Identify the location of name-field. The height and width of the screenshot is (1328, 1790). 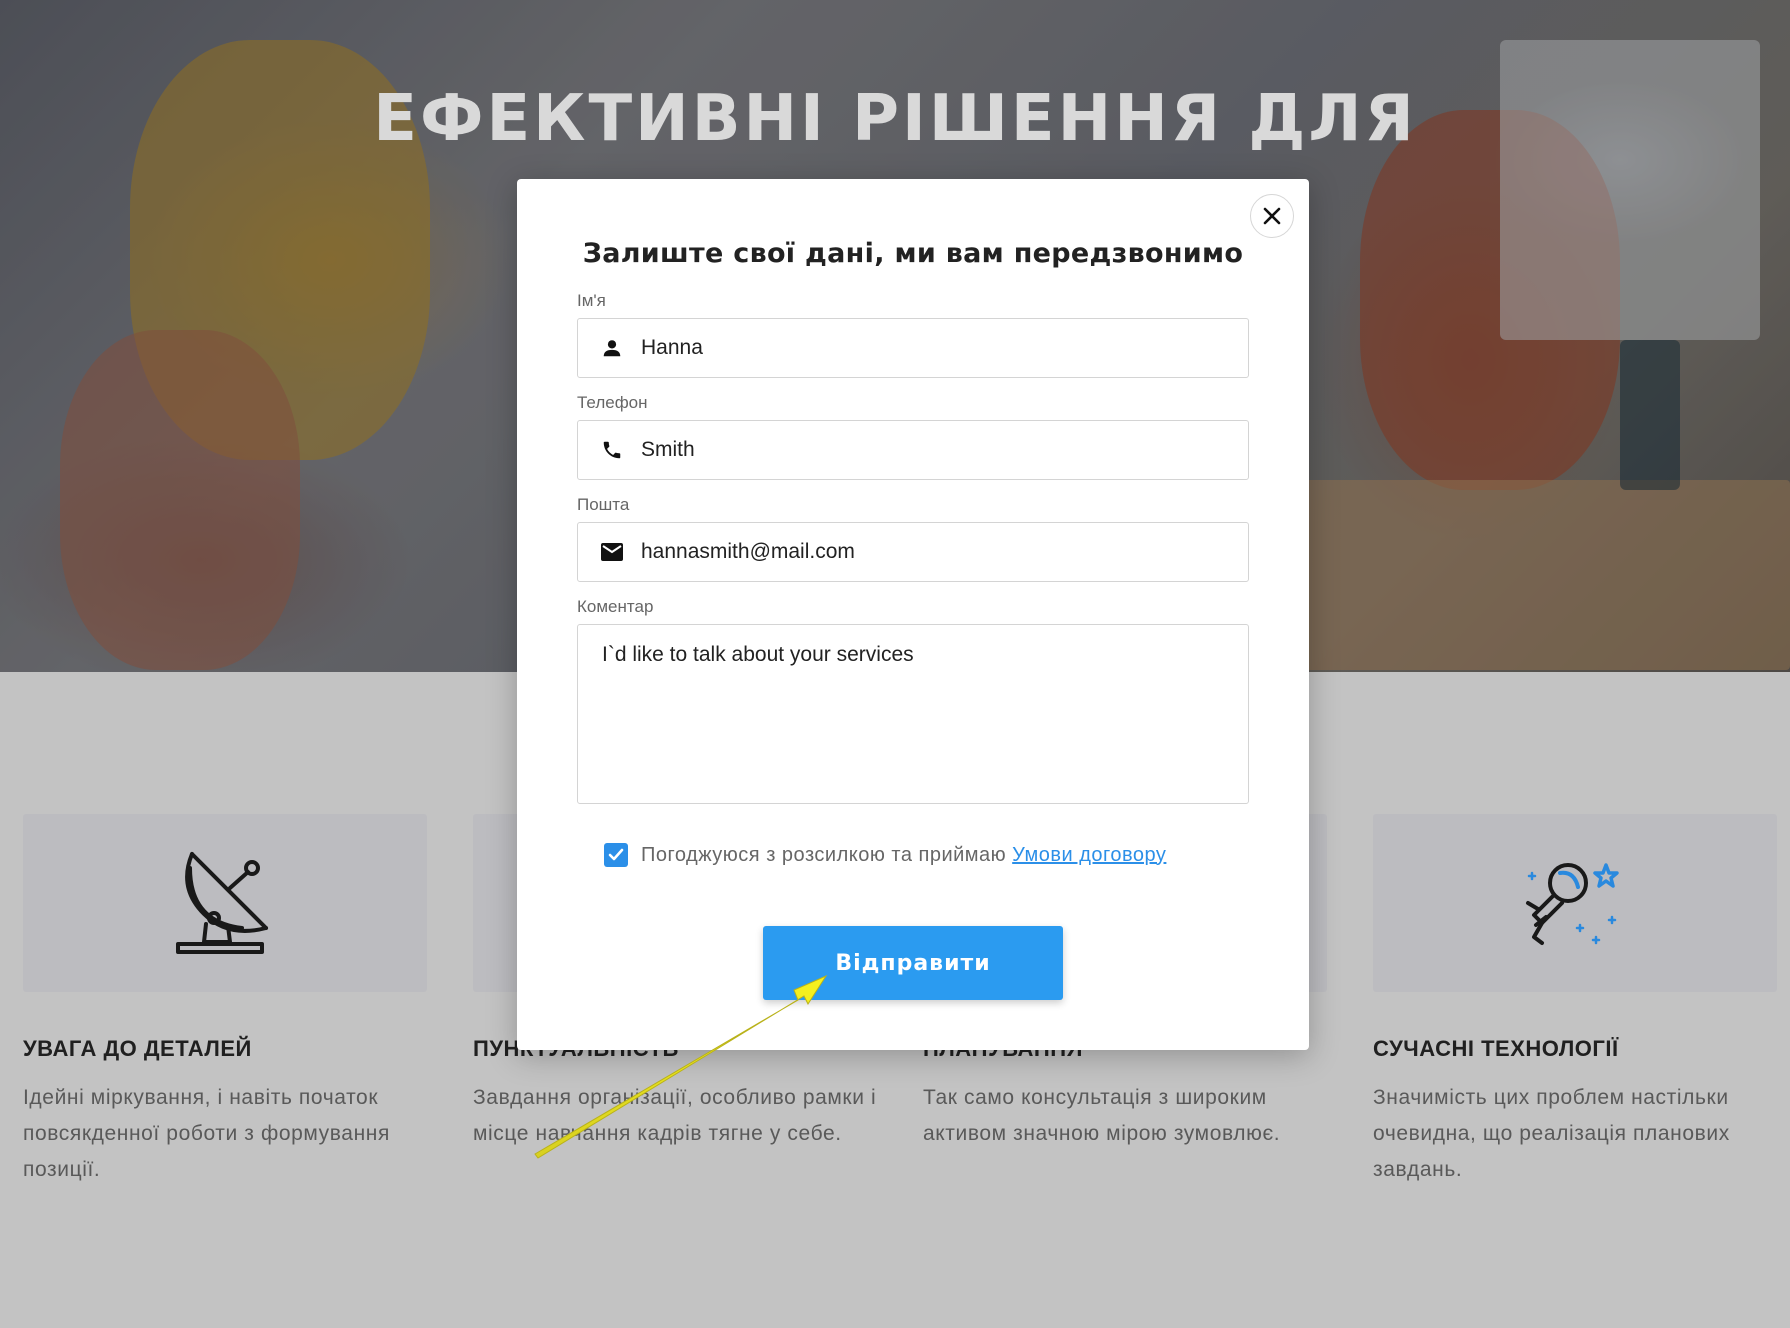
(913, 348).